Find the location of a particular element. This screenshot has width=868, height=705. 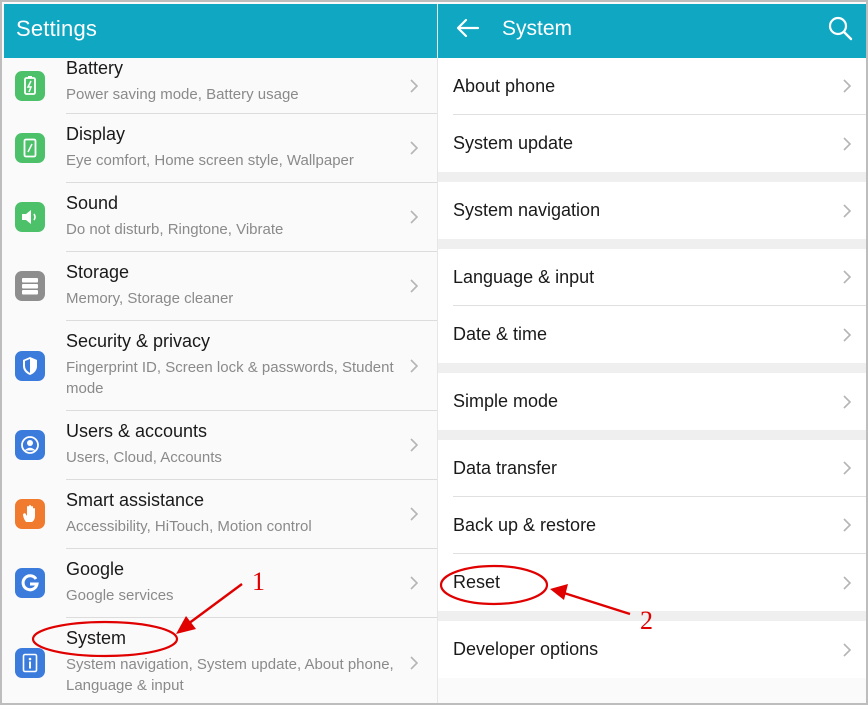

system-item-label: Data transfer is located at coordinates (505, 468).